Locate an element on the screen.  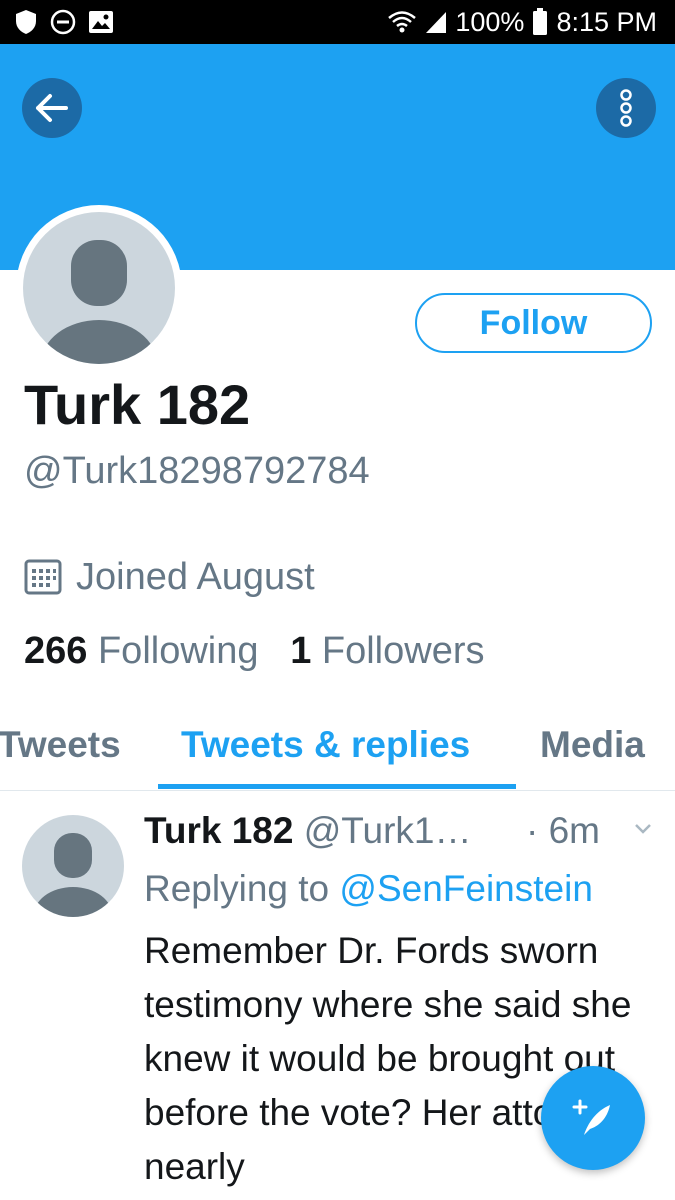
battery-icon is located at coordinates (540, 21).